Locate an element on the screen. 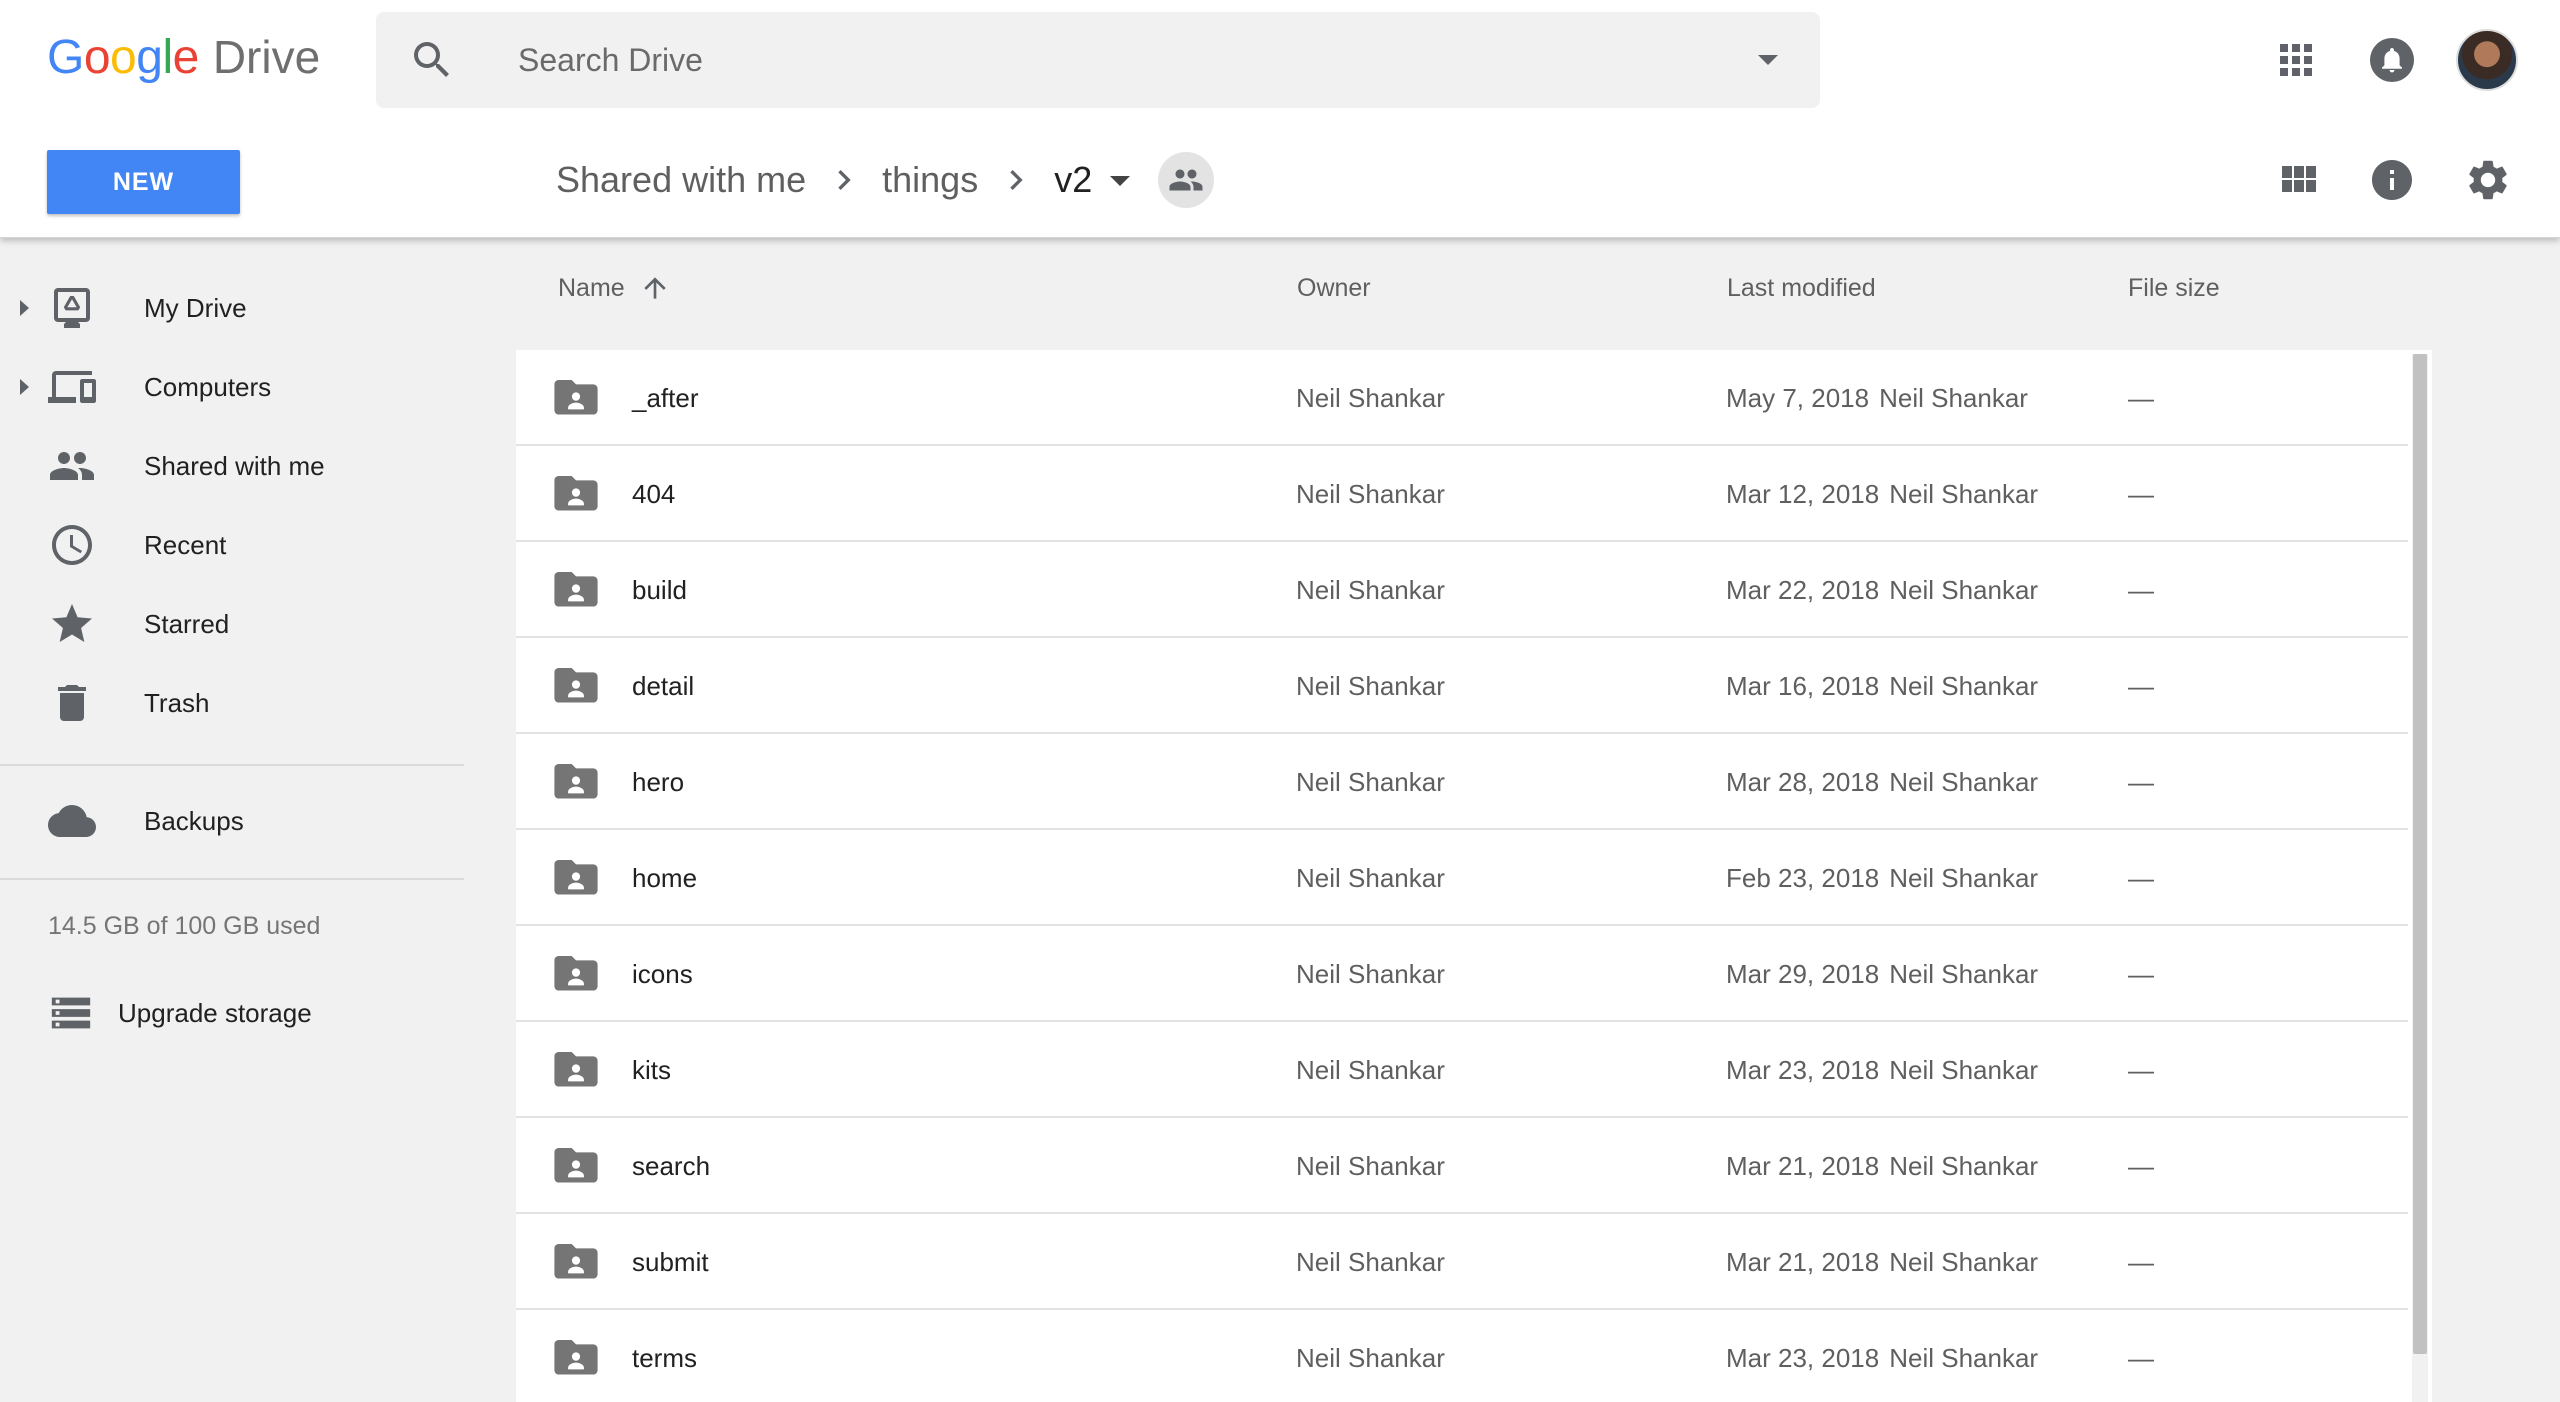 The image size is (2560, 1402). file-name: 404 is located at coordinates (654, 494).